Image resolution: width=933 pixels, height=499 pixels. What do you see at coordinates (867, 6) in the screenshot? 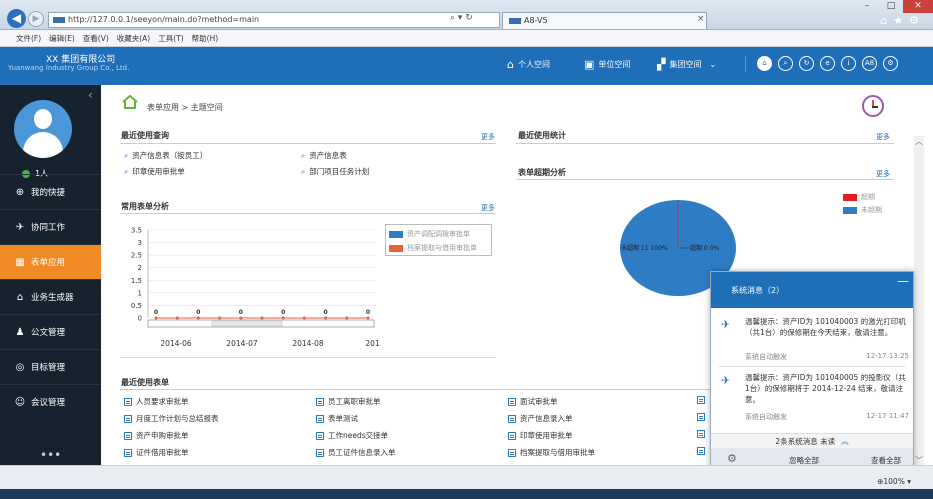
I see `minimize-icon: –` at bounding box center [867, 6].